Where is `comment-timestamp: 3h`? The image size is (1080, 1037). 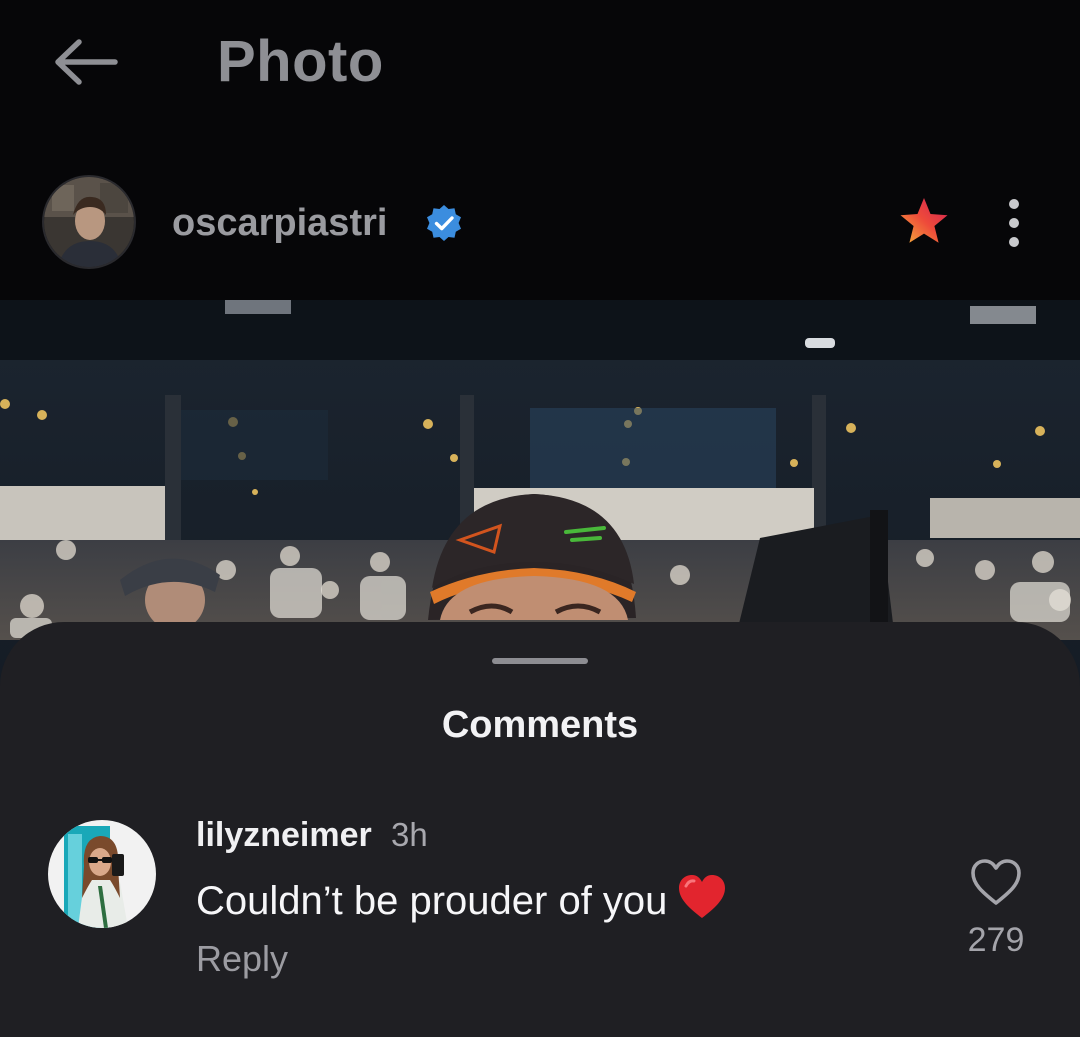
comment-timestamp: 3h is located at coordinates (409, 834).